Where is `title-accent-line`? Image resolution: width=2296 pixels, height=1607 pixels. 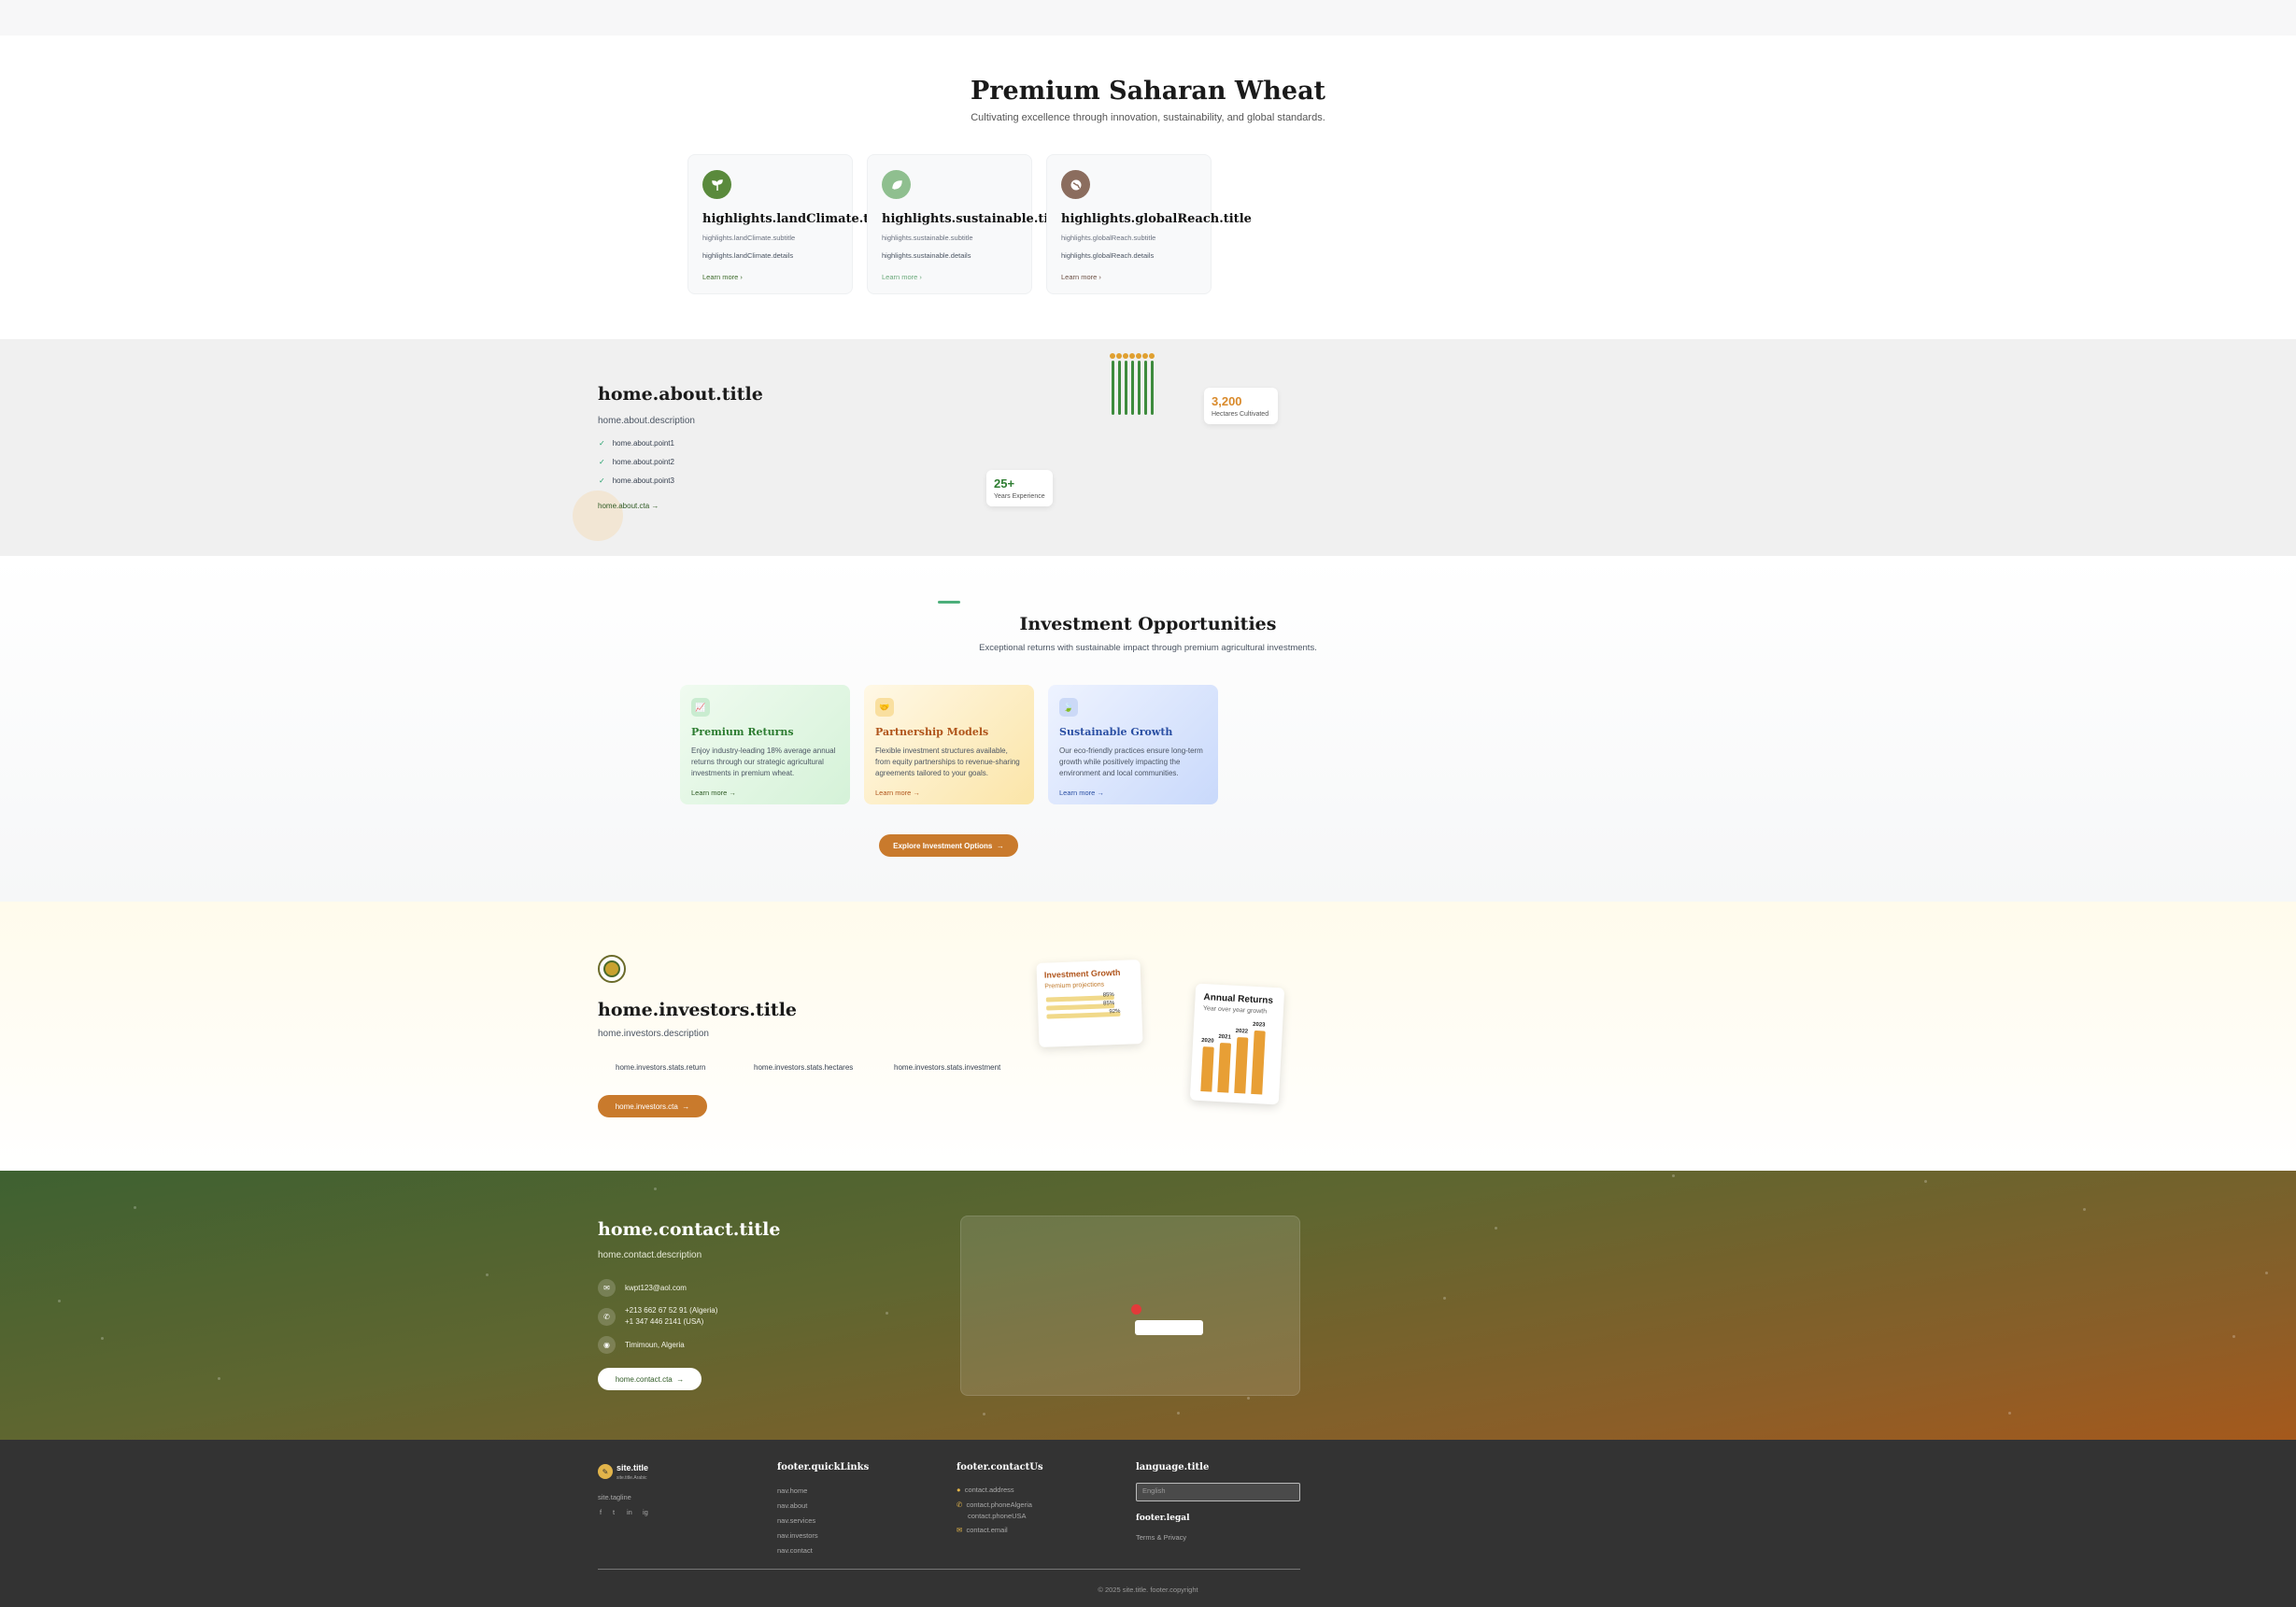
title-accent-line is located at coordinates (949, 602).